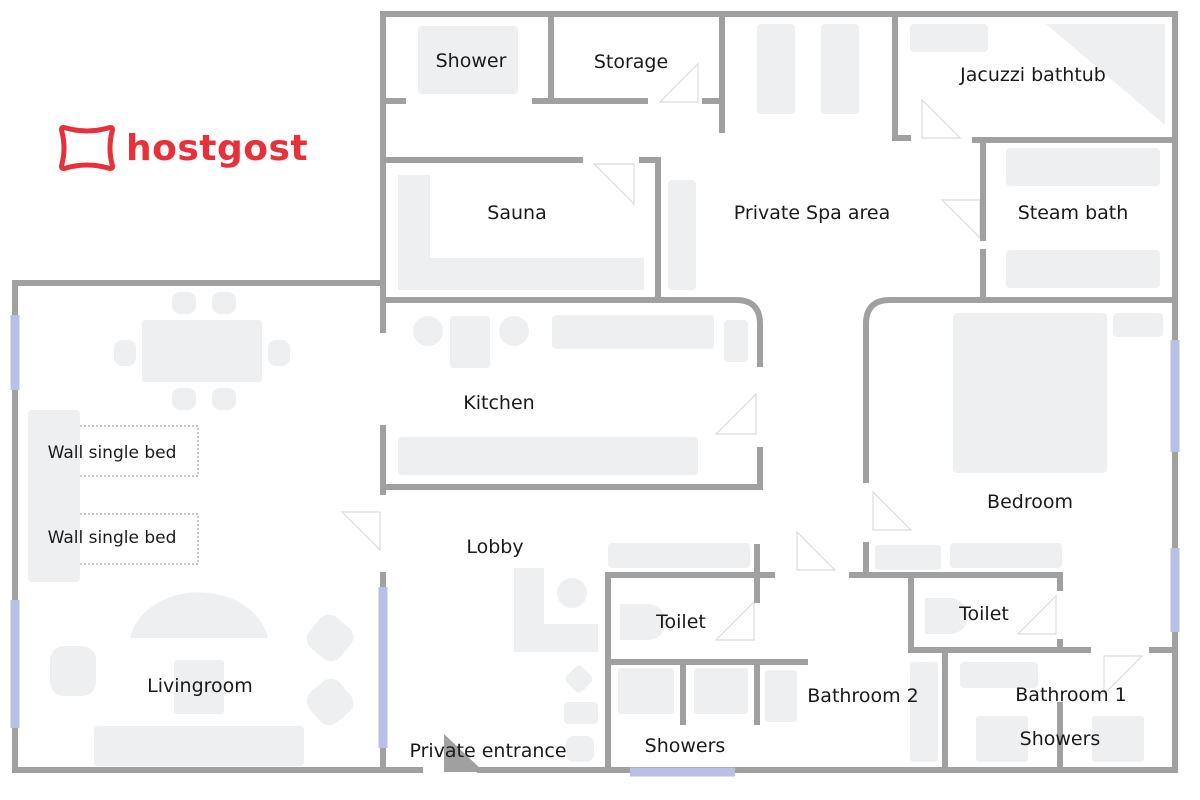  What do you see at coordinates (112, 538) in the screenshot?
I see `label-bed-2: Wall single bed` at bounding box center [112, 538].